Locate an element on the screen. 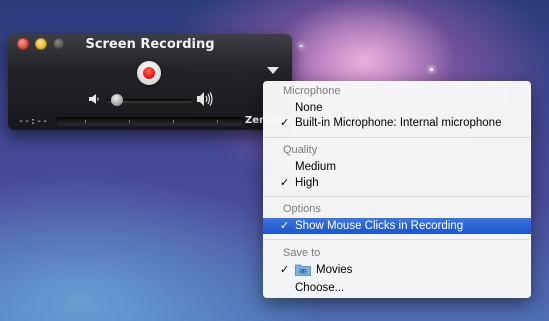  volume-low-icon is located at coordinates (94, 99).